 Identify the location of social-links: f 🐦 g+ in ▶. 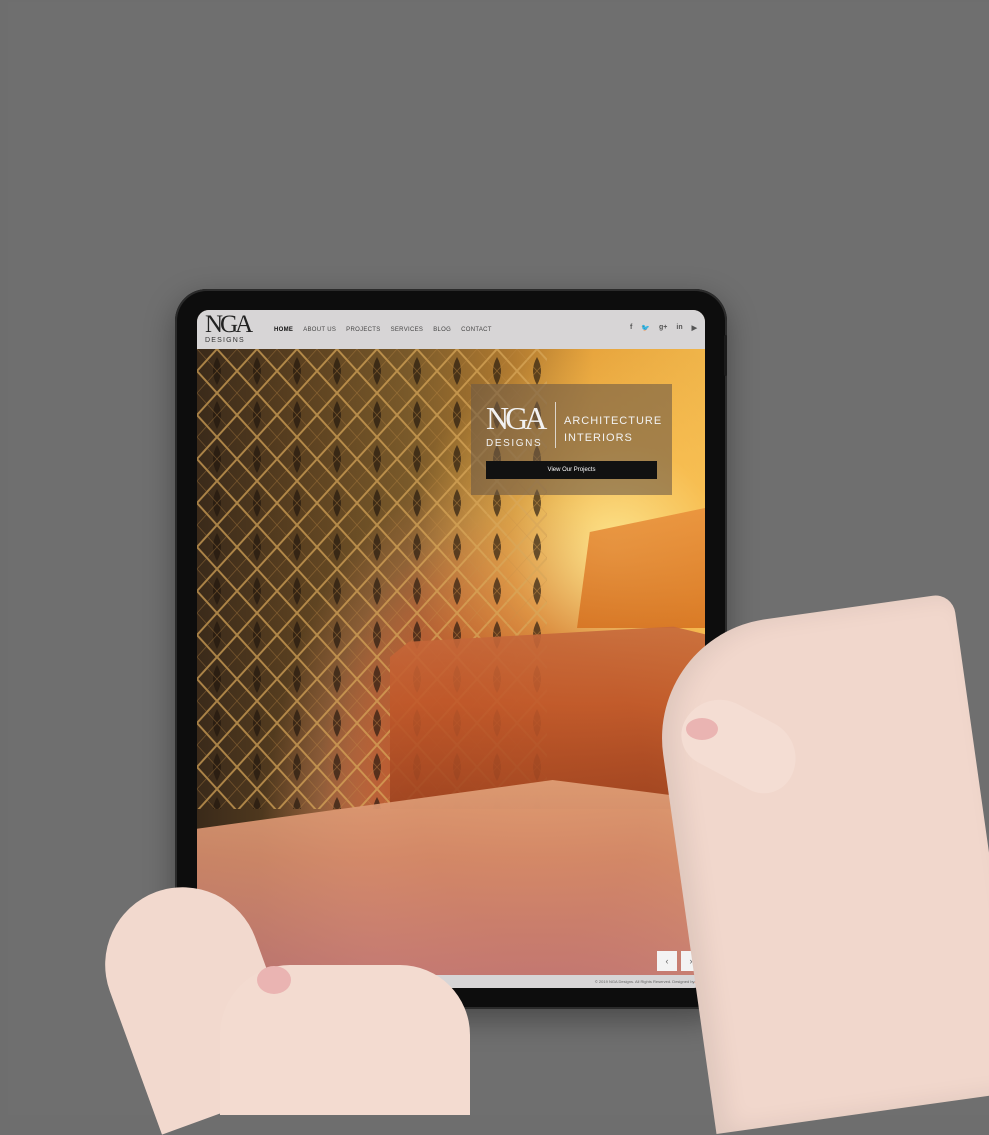
(663, 328).